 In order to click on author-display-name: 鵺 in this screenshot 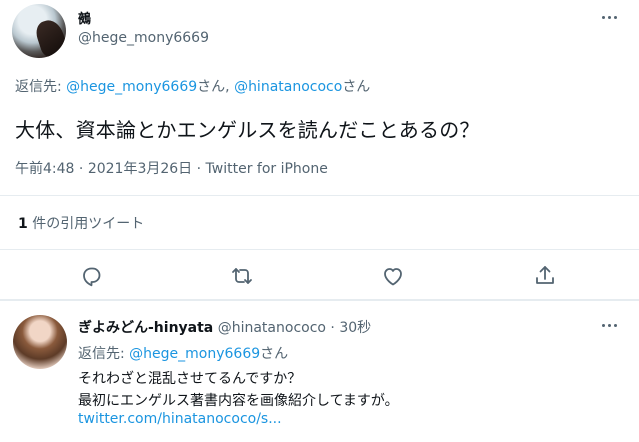, I will do `click(84, 17)`.